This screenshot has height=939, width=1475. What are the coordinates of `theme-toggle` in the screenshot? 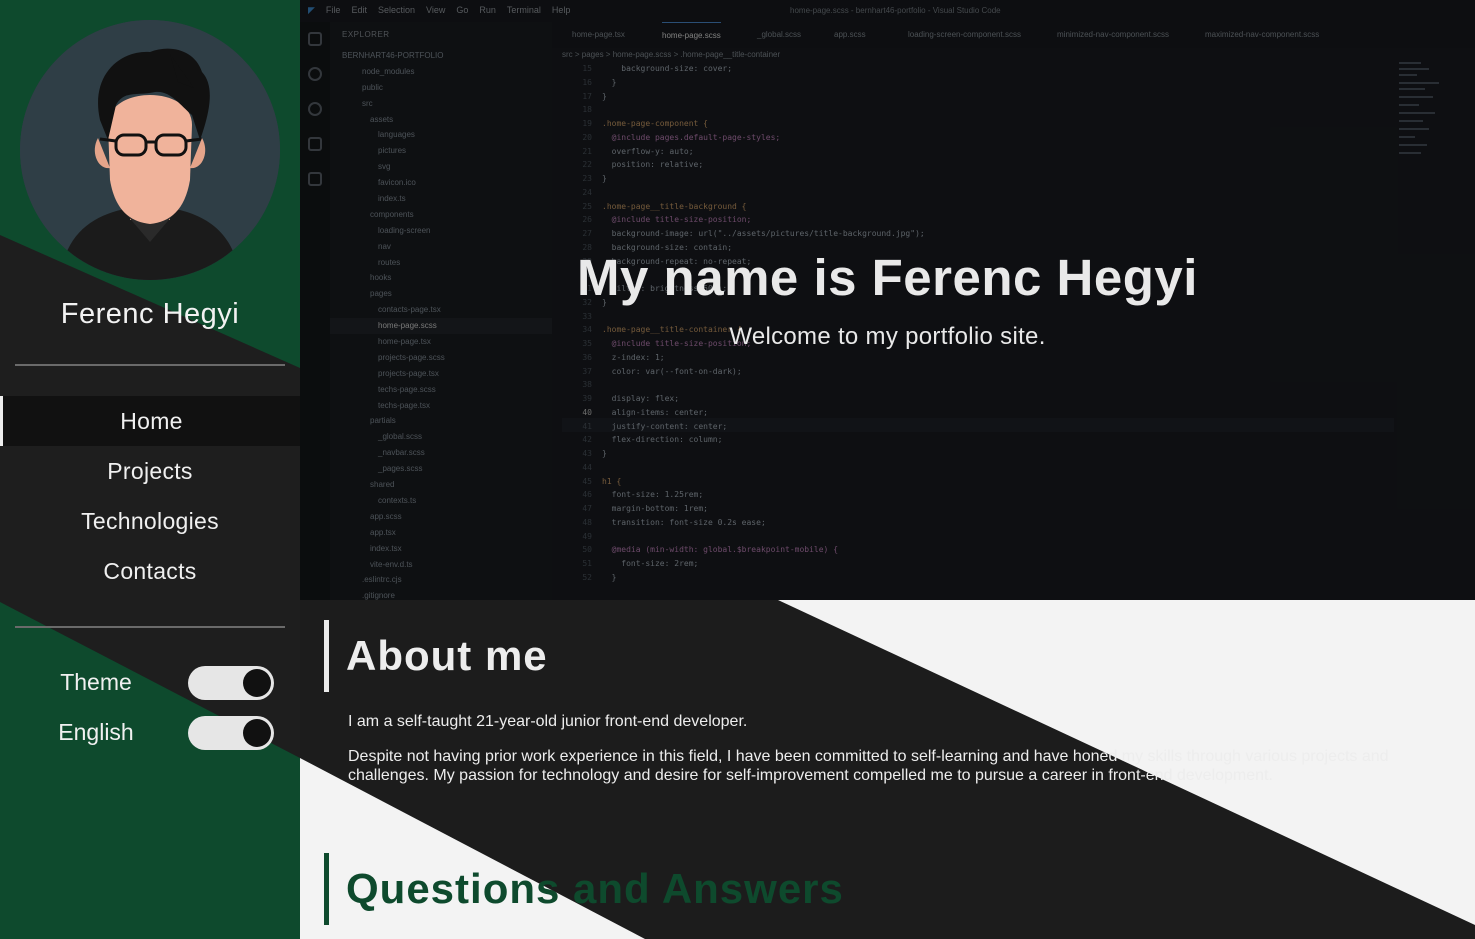 It's located at (231, 683).